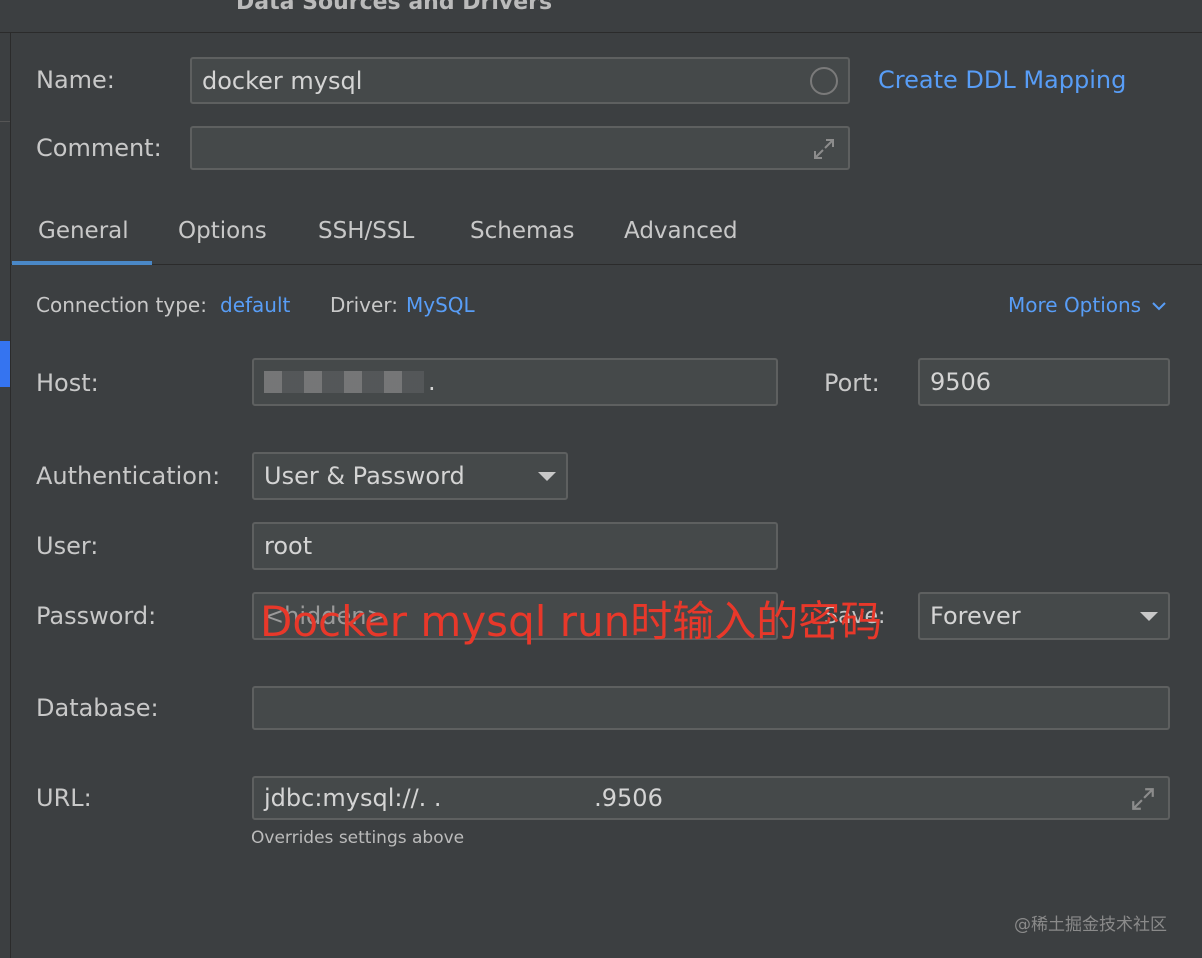  I want to click on port-input: 9506, so click(1044, 382).